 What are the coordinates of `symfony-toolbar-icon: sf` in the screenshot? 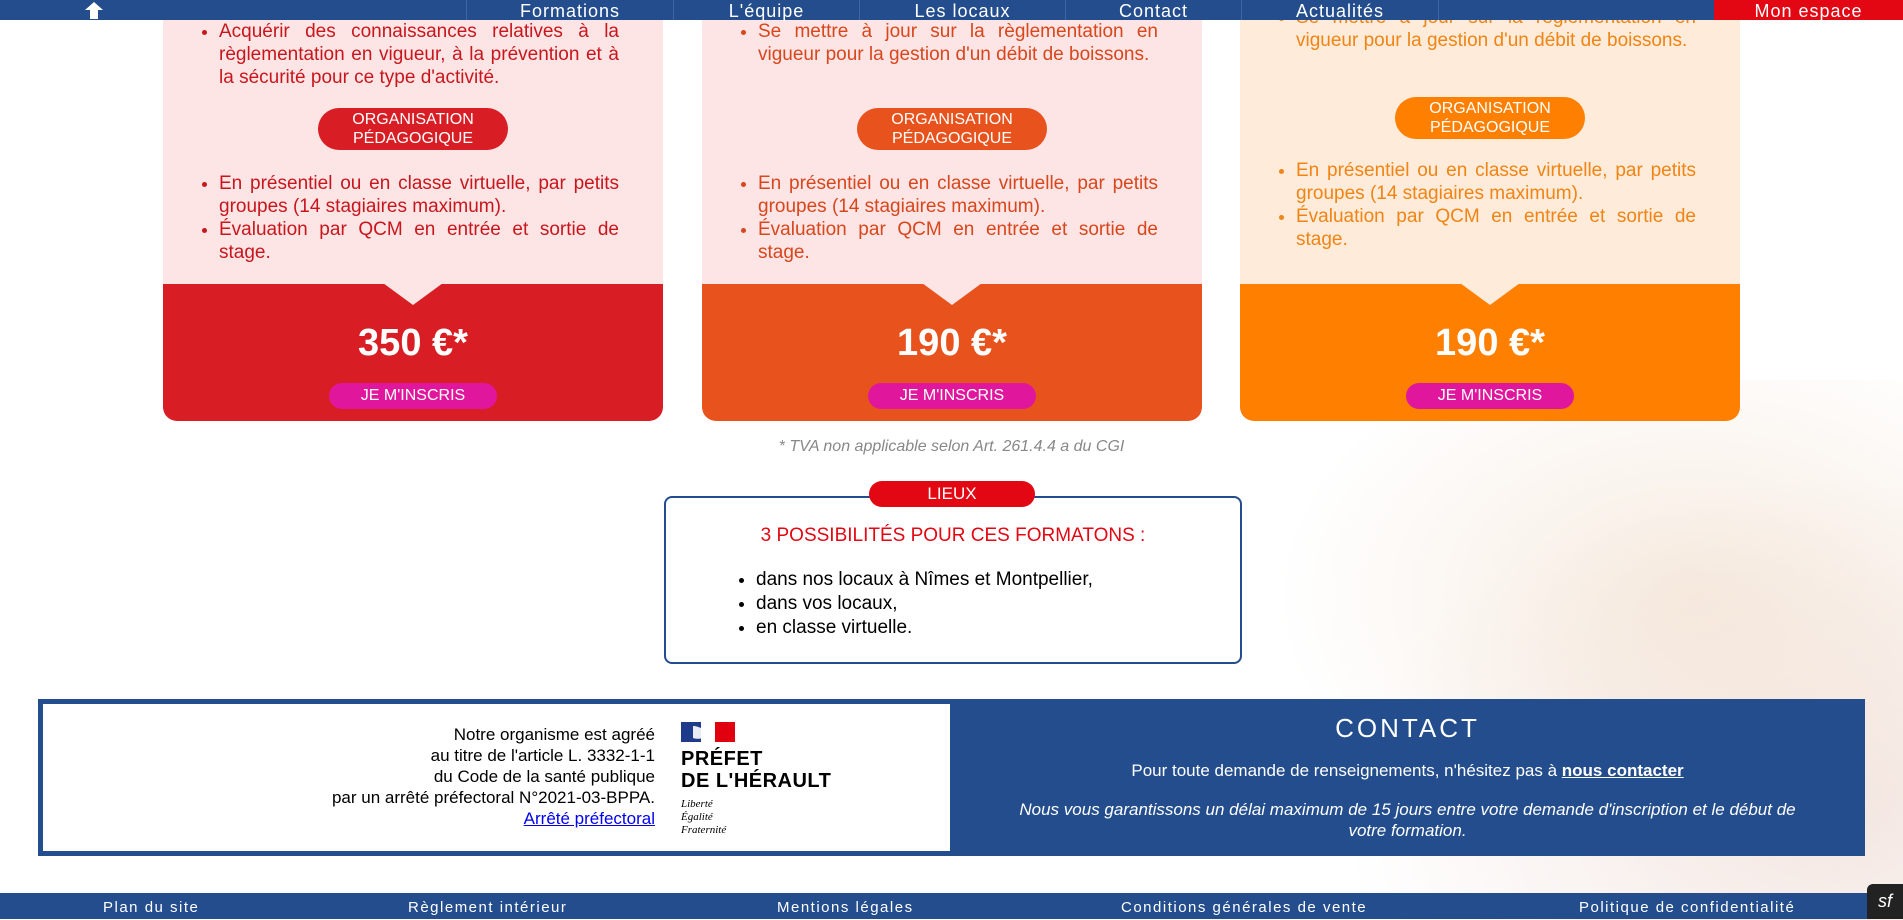 It's located at (1885, 901).